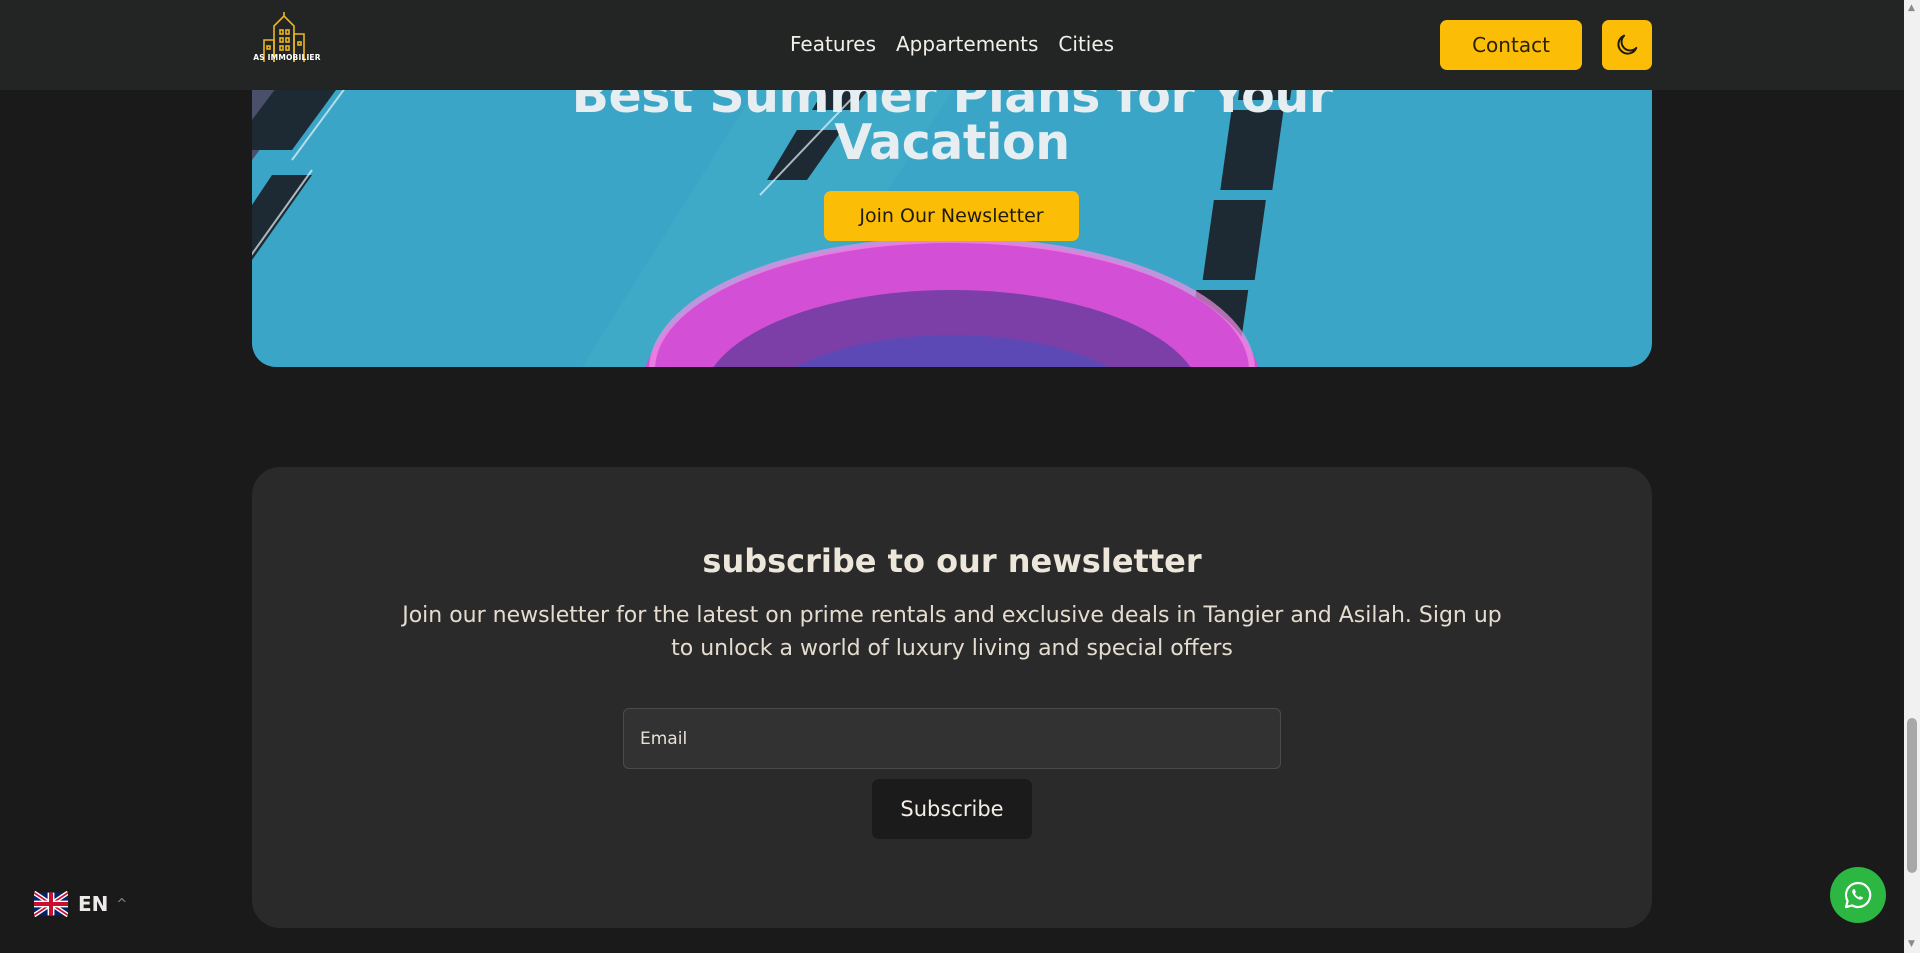 Image resolution: width=1920 pixels, height=953 pixels. Describe the element at coordinates (952, 738) in the screenshot. I see `email-input` at that location.